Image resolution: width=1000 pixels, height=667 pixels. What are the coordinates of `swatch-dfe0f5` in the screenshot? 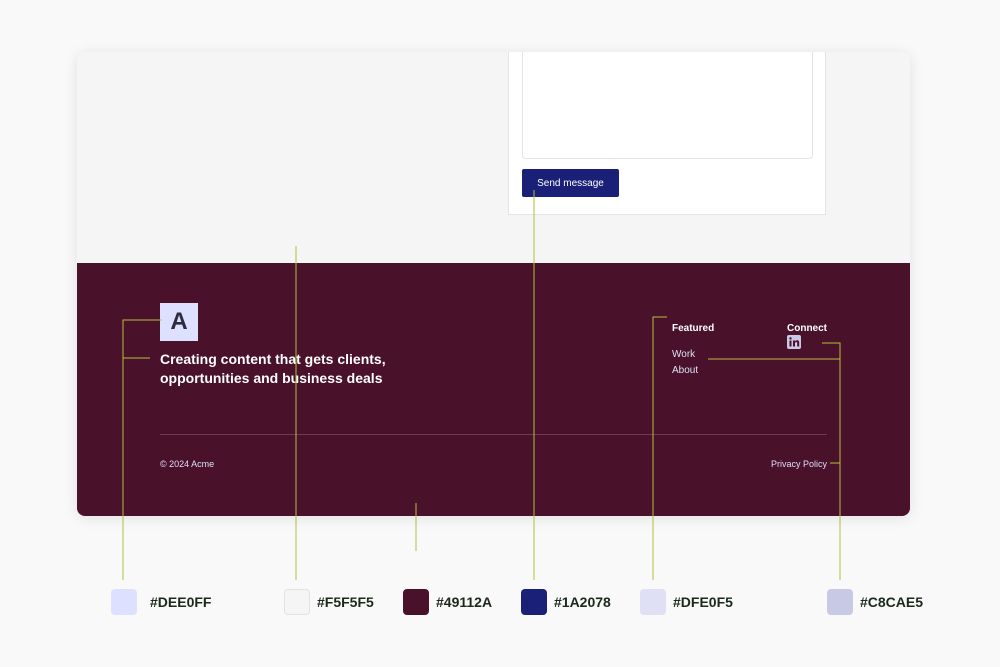 It's located at (653, 602).